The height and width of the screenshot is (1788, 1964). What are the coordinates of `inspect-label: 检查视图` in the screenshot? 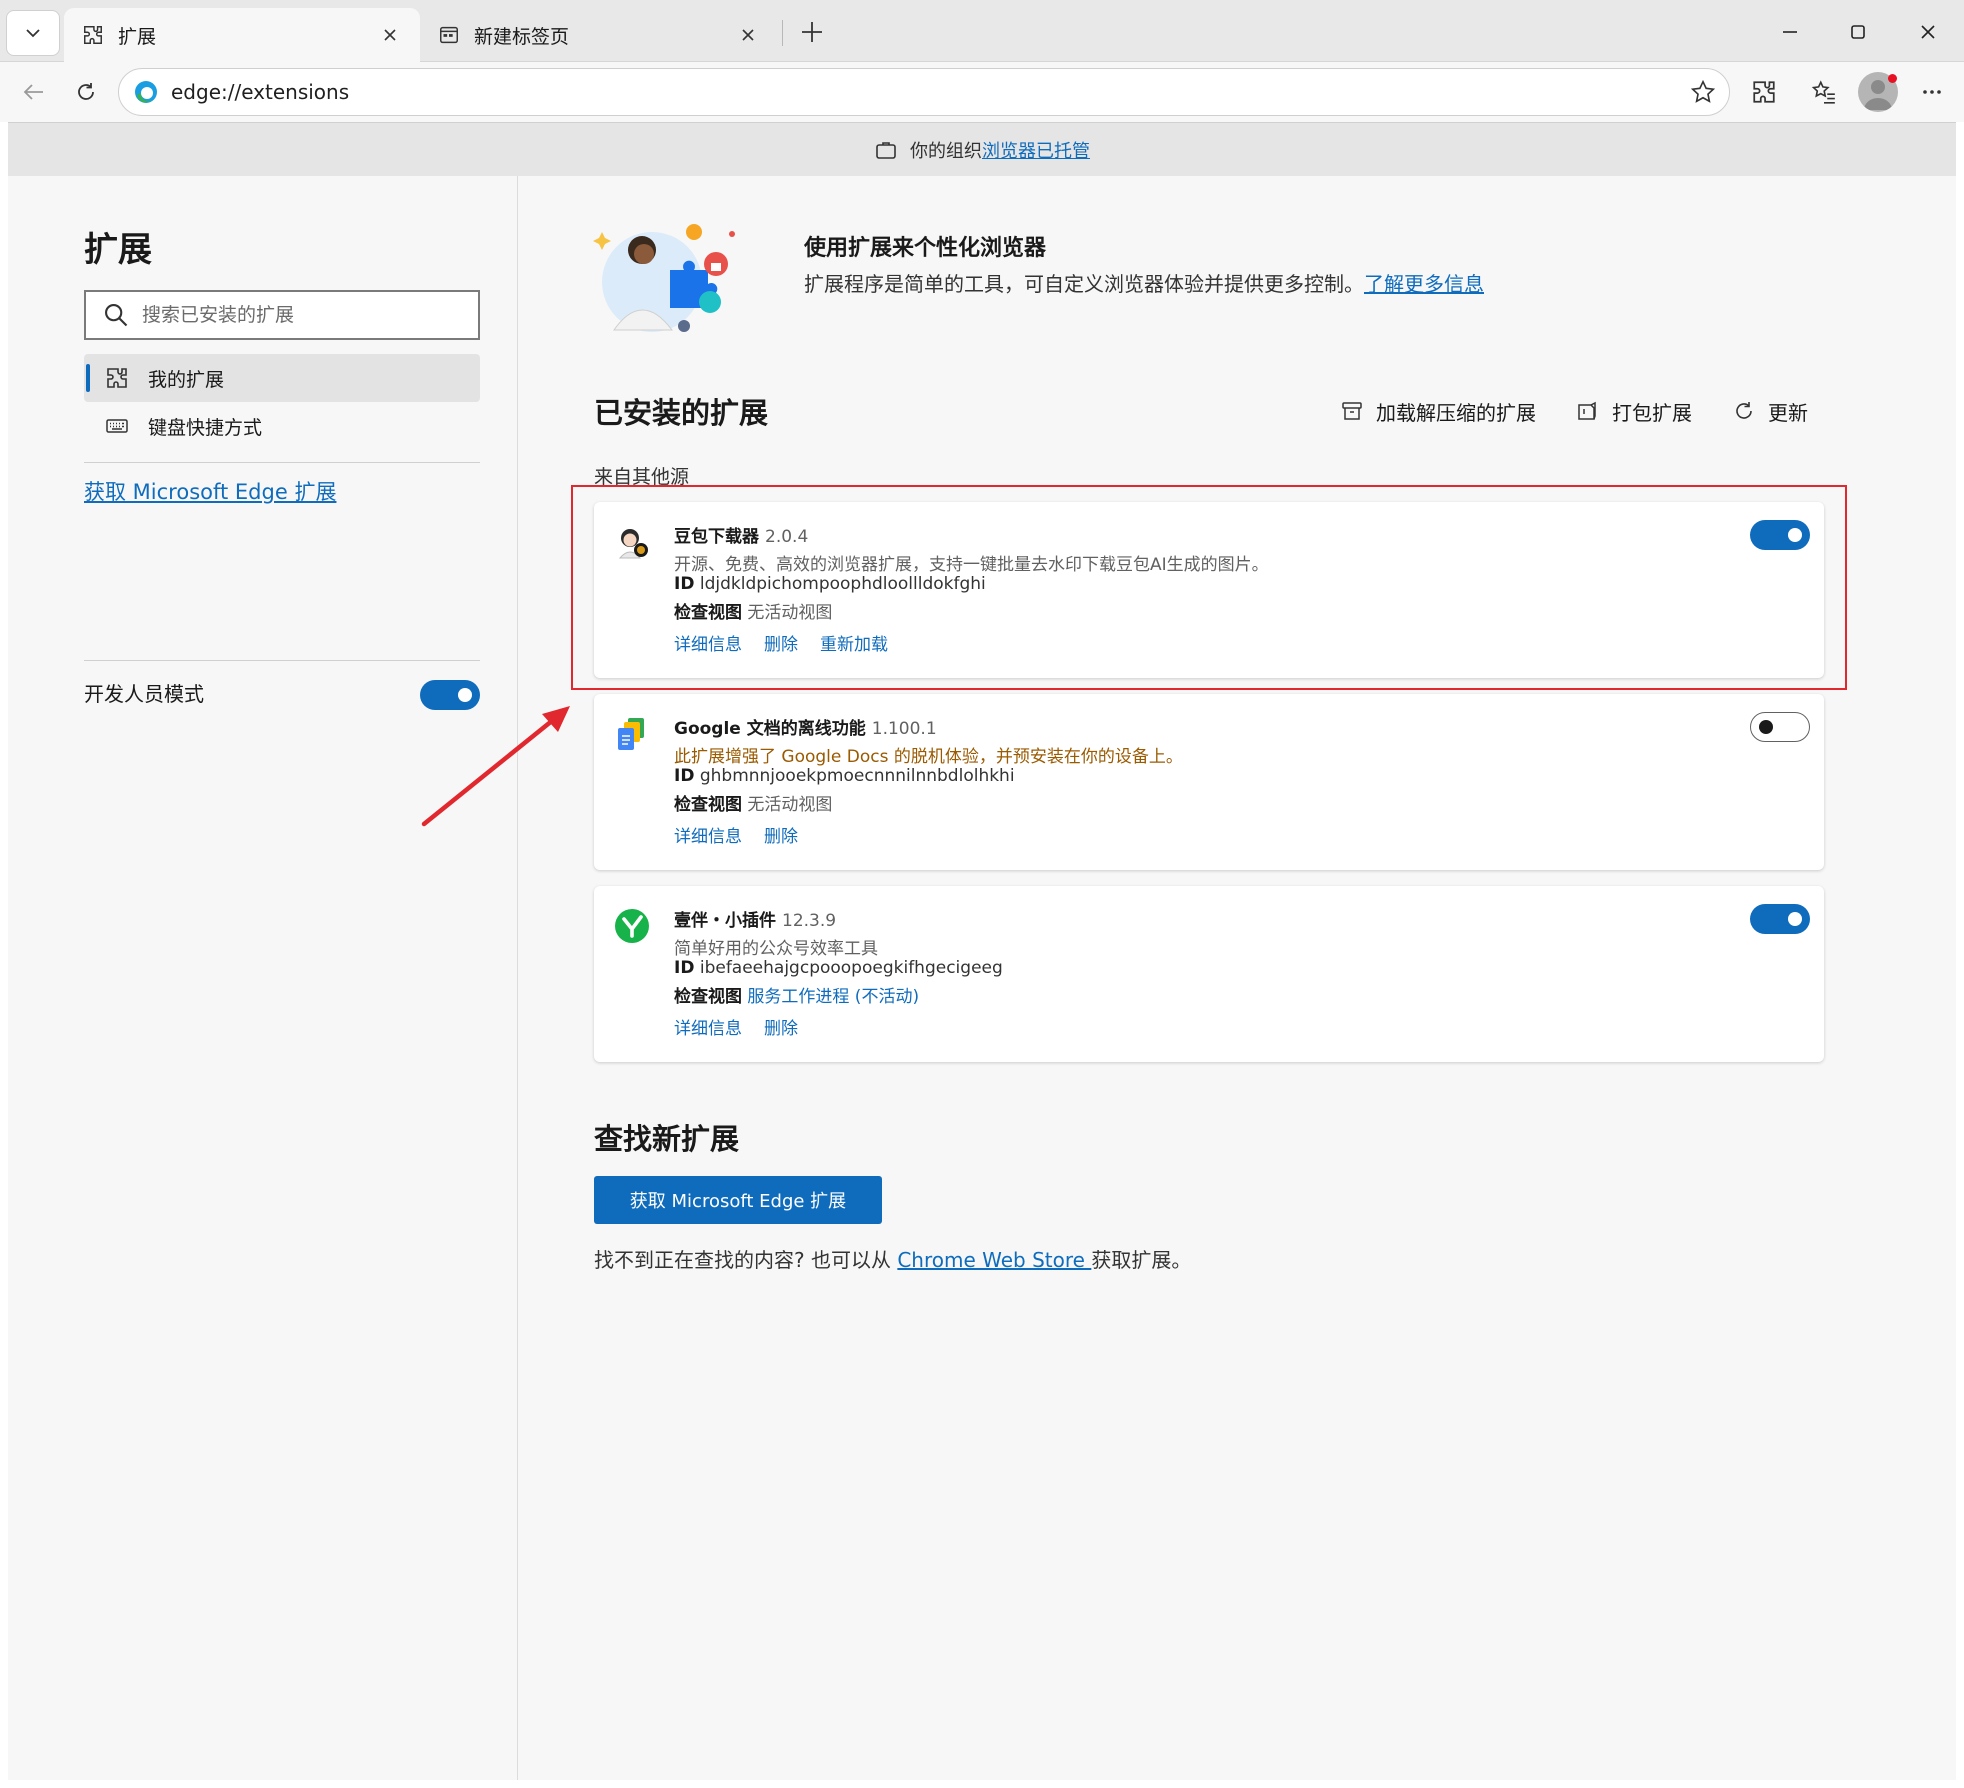 It's located at (708, 997).